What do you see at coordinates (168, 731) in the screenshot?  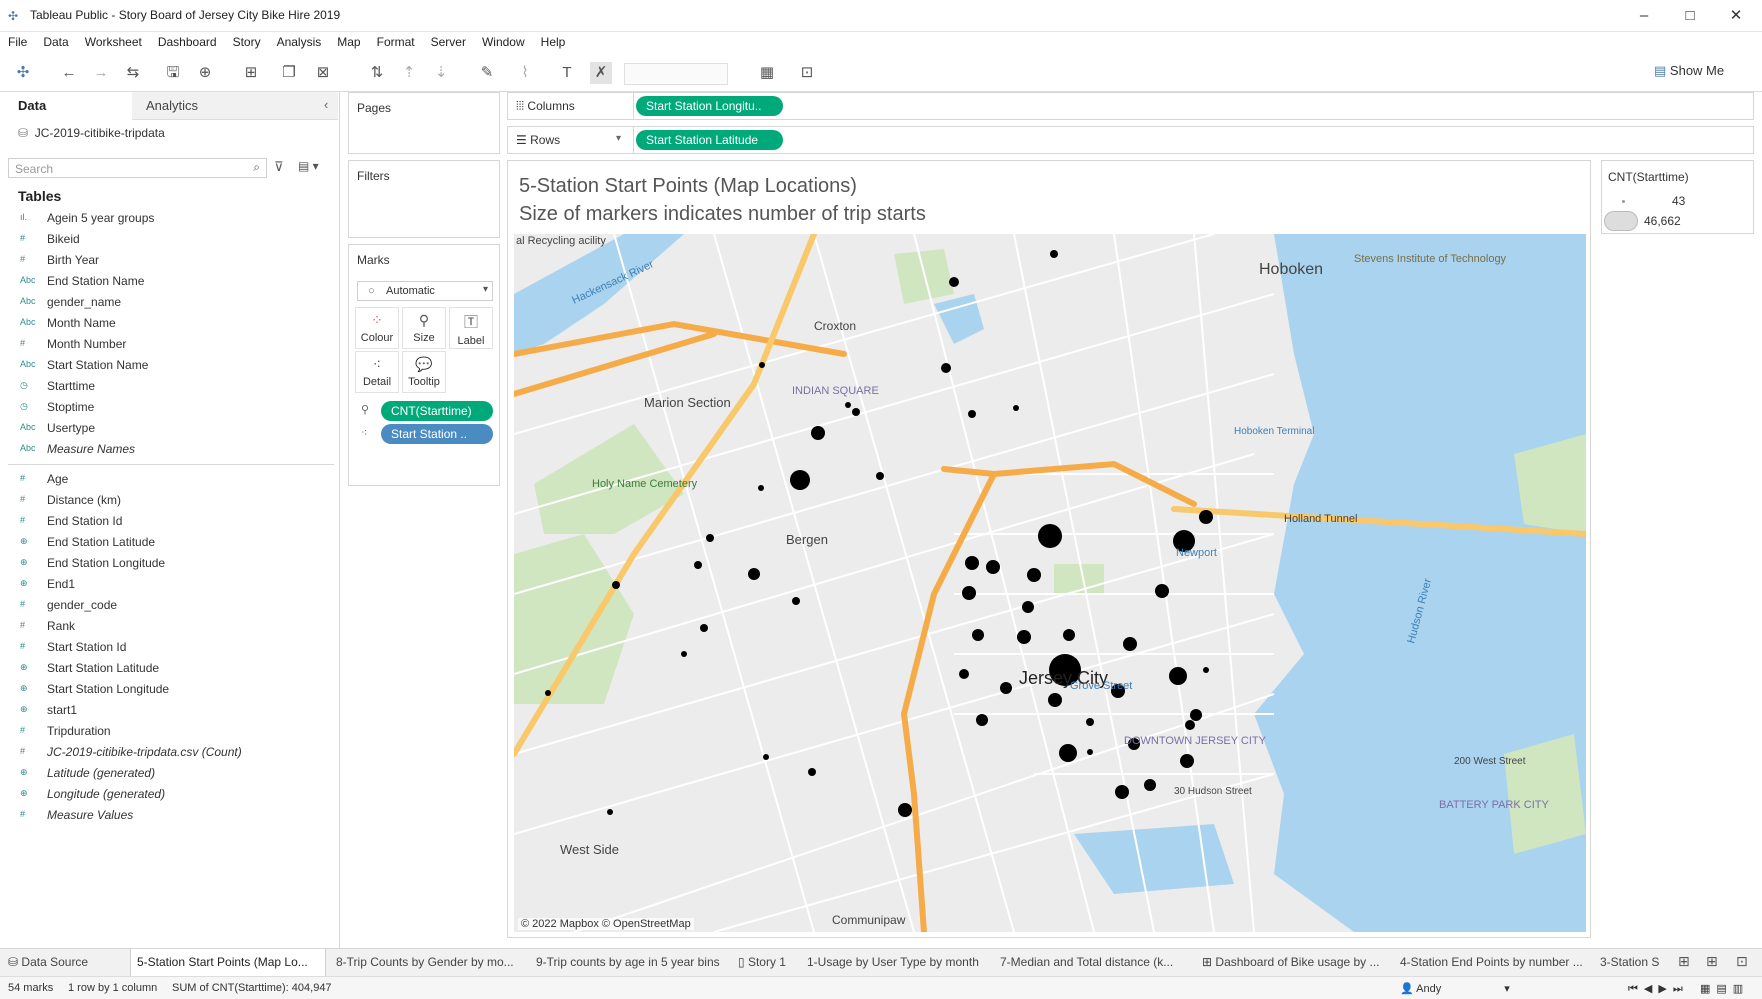 I see `field-item: # Tripduration` at bounding box center [168, 731].